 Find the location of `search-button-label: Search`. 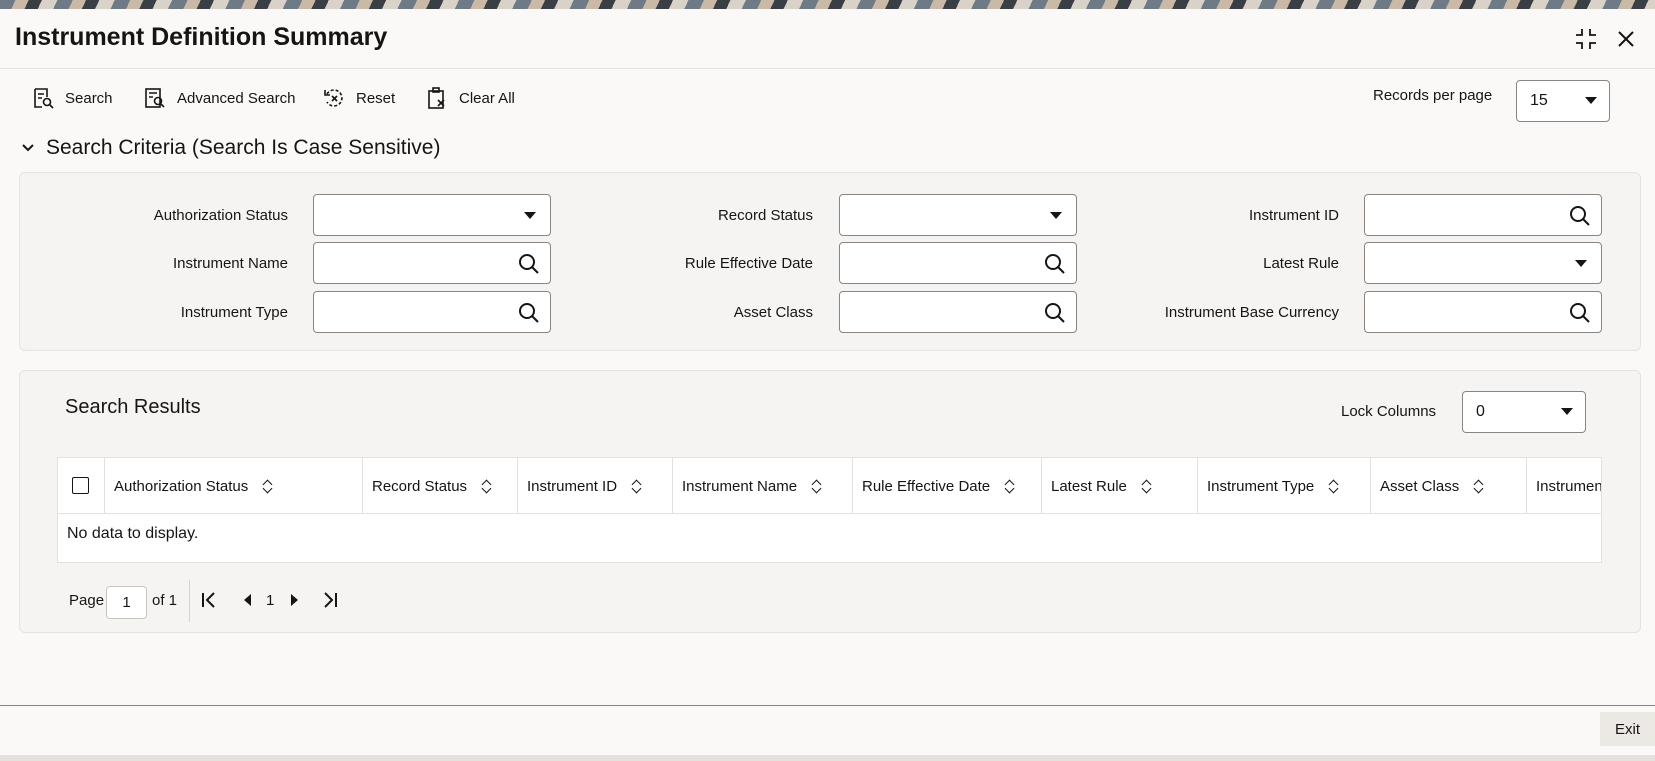

search-button-label: Search is located at coordinates (89, 98).